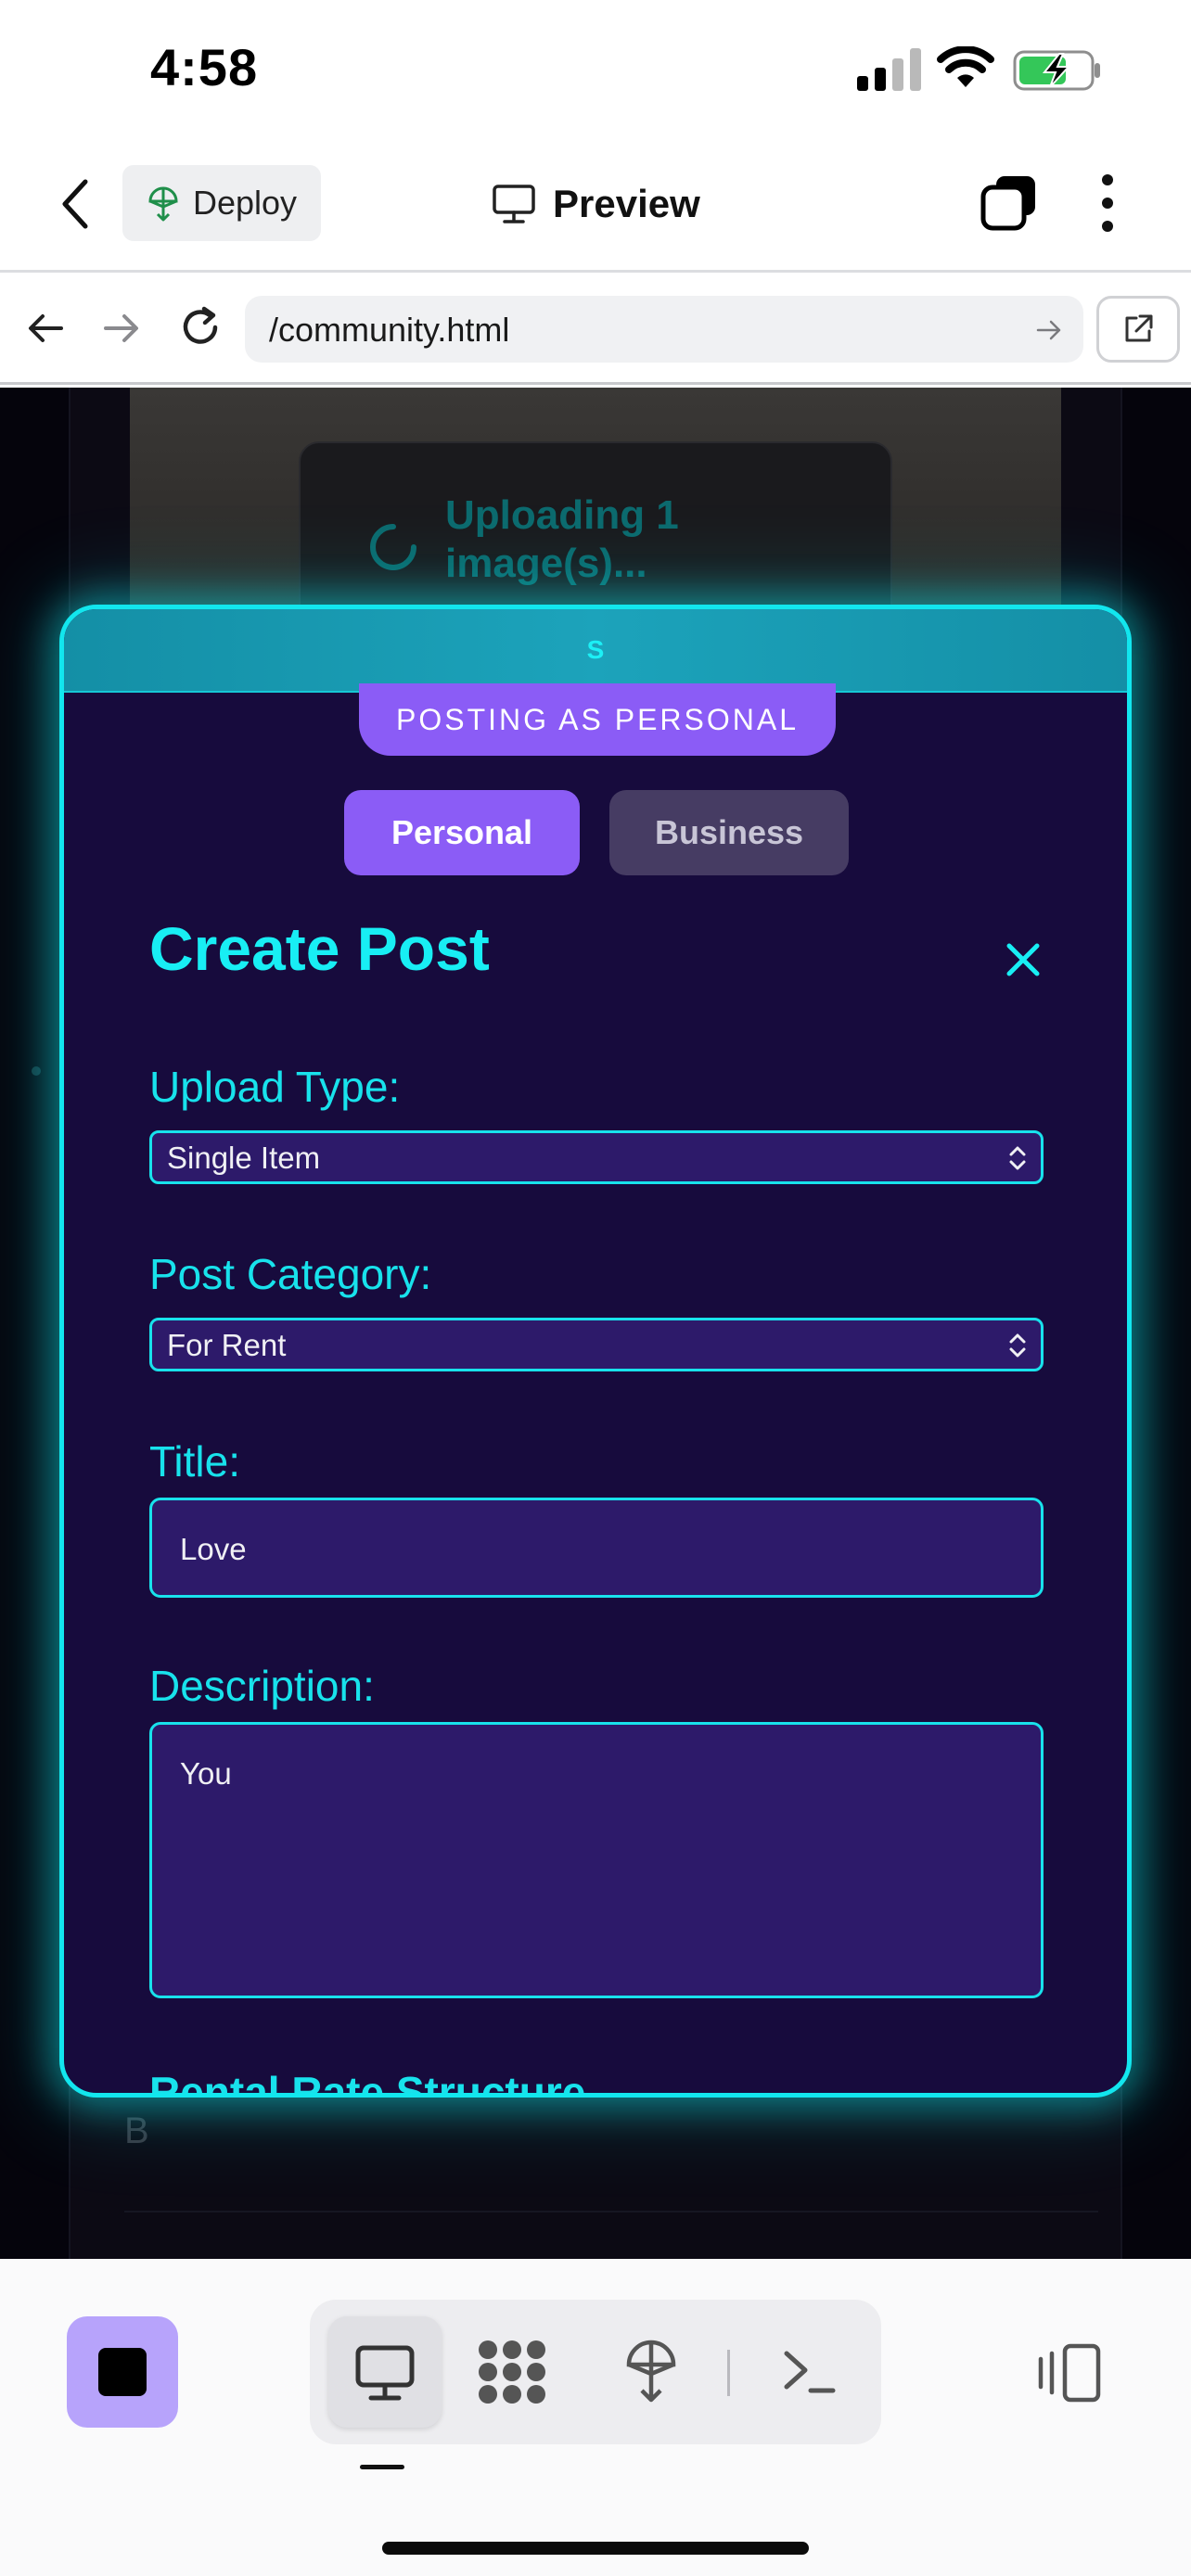 The width and height of the screenshot is (1191, 2576). Describe the element at coordinates (611, 2212) in the screenshot. I see `divider` at that location.